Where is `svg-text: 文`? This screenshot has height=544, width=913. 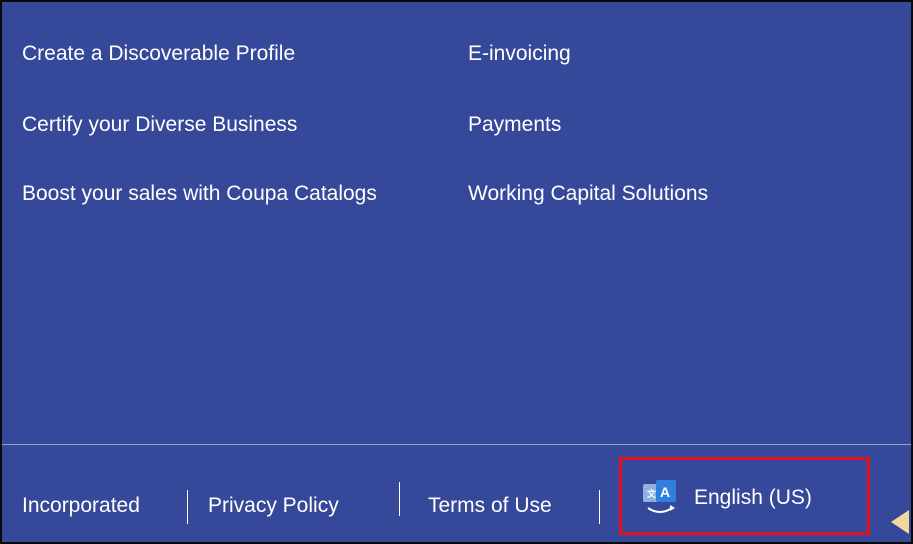
svg-text: 文 is located at coordinates (651, 493).